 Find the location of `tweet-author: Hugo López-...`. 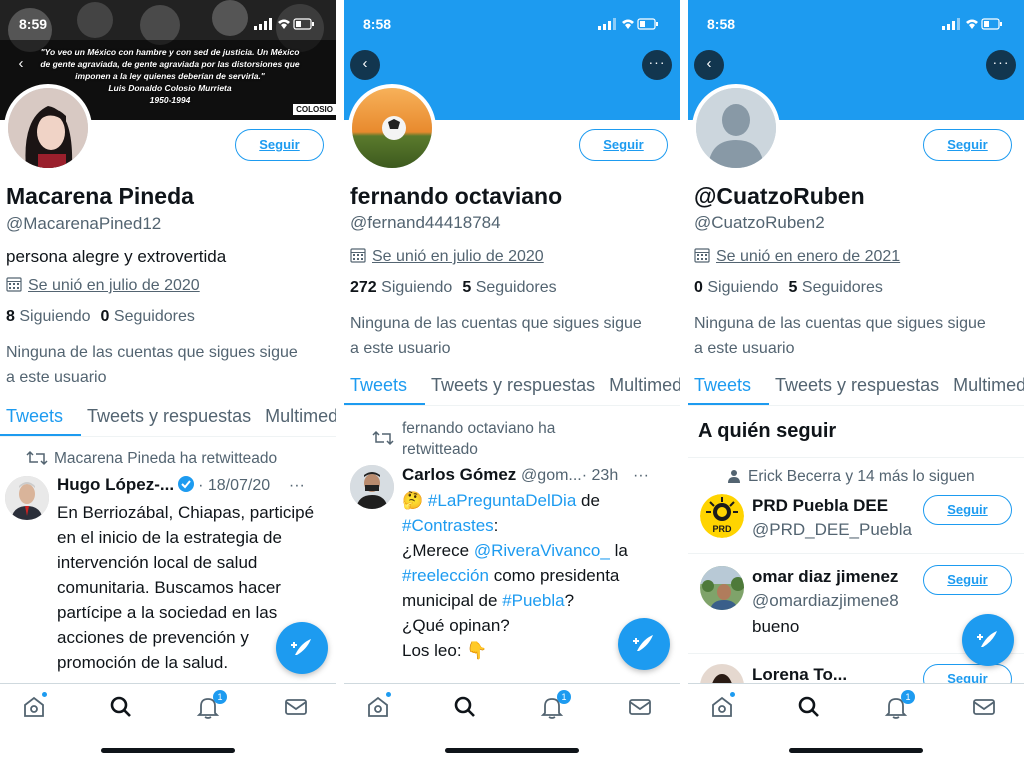

tweet-author: Hugo López-... is located at coordinates (115, 484).